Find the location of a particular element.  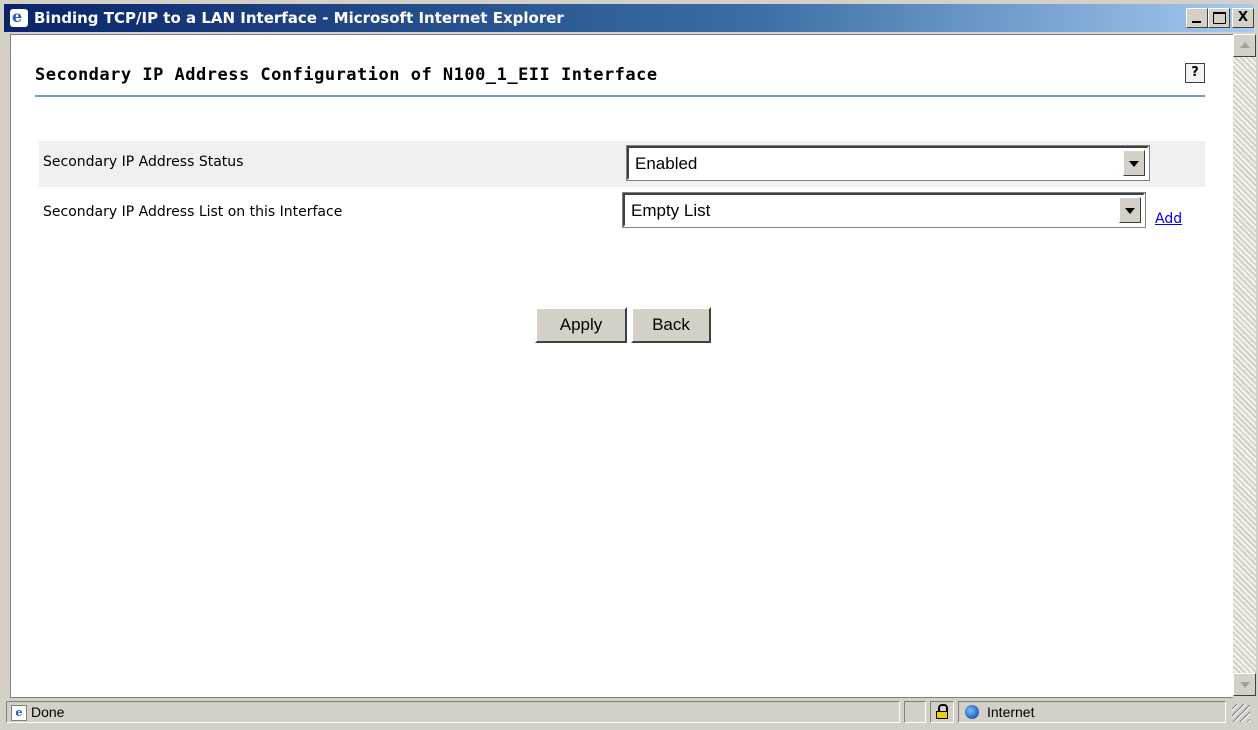

minimize-icon is located at coordinates (1196, 22).